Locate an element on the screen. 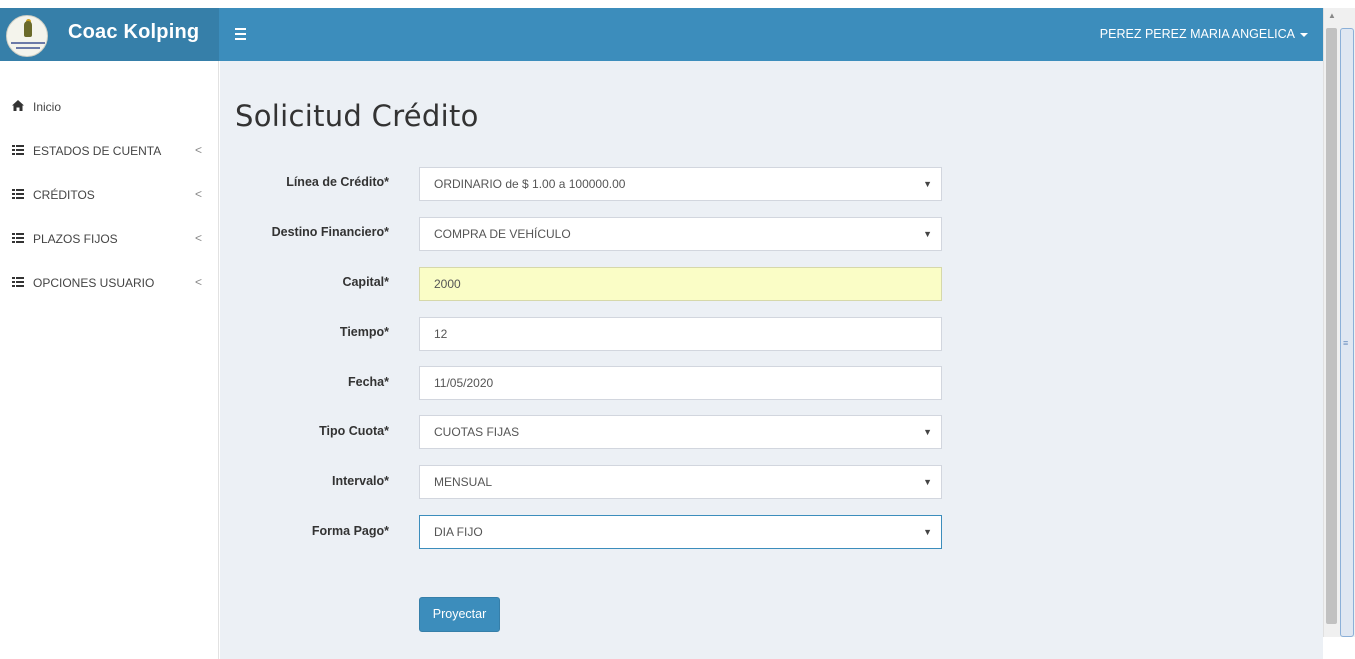 This screenshot has height=659, width=1355. user-menu: PEREZ PEREZ MARIA ANGELICA is located at coordinates (1204, 34).